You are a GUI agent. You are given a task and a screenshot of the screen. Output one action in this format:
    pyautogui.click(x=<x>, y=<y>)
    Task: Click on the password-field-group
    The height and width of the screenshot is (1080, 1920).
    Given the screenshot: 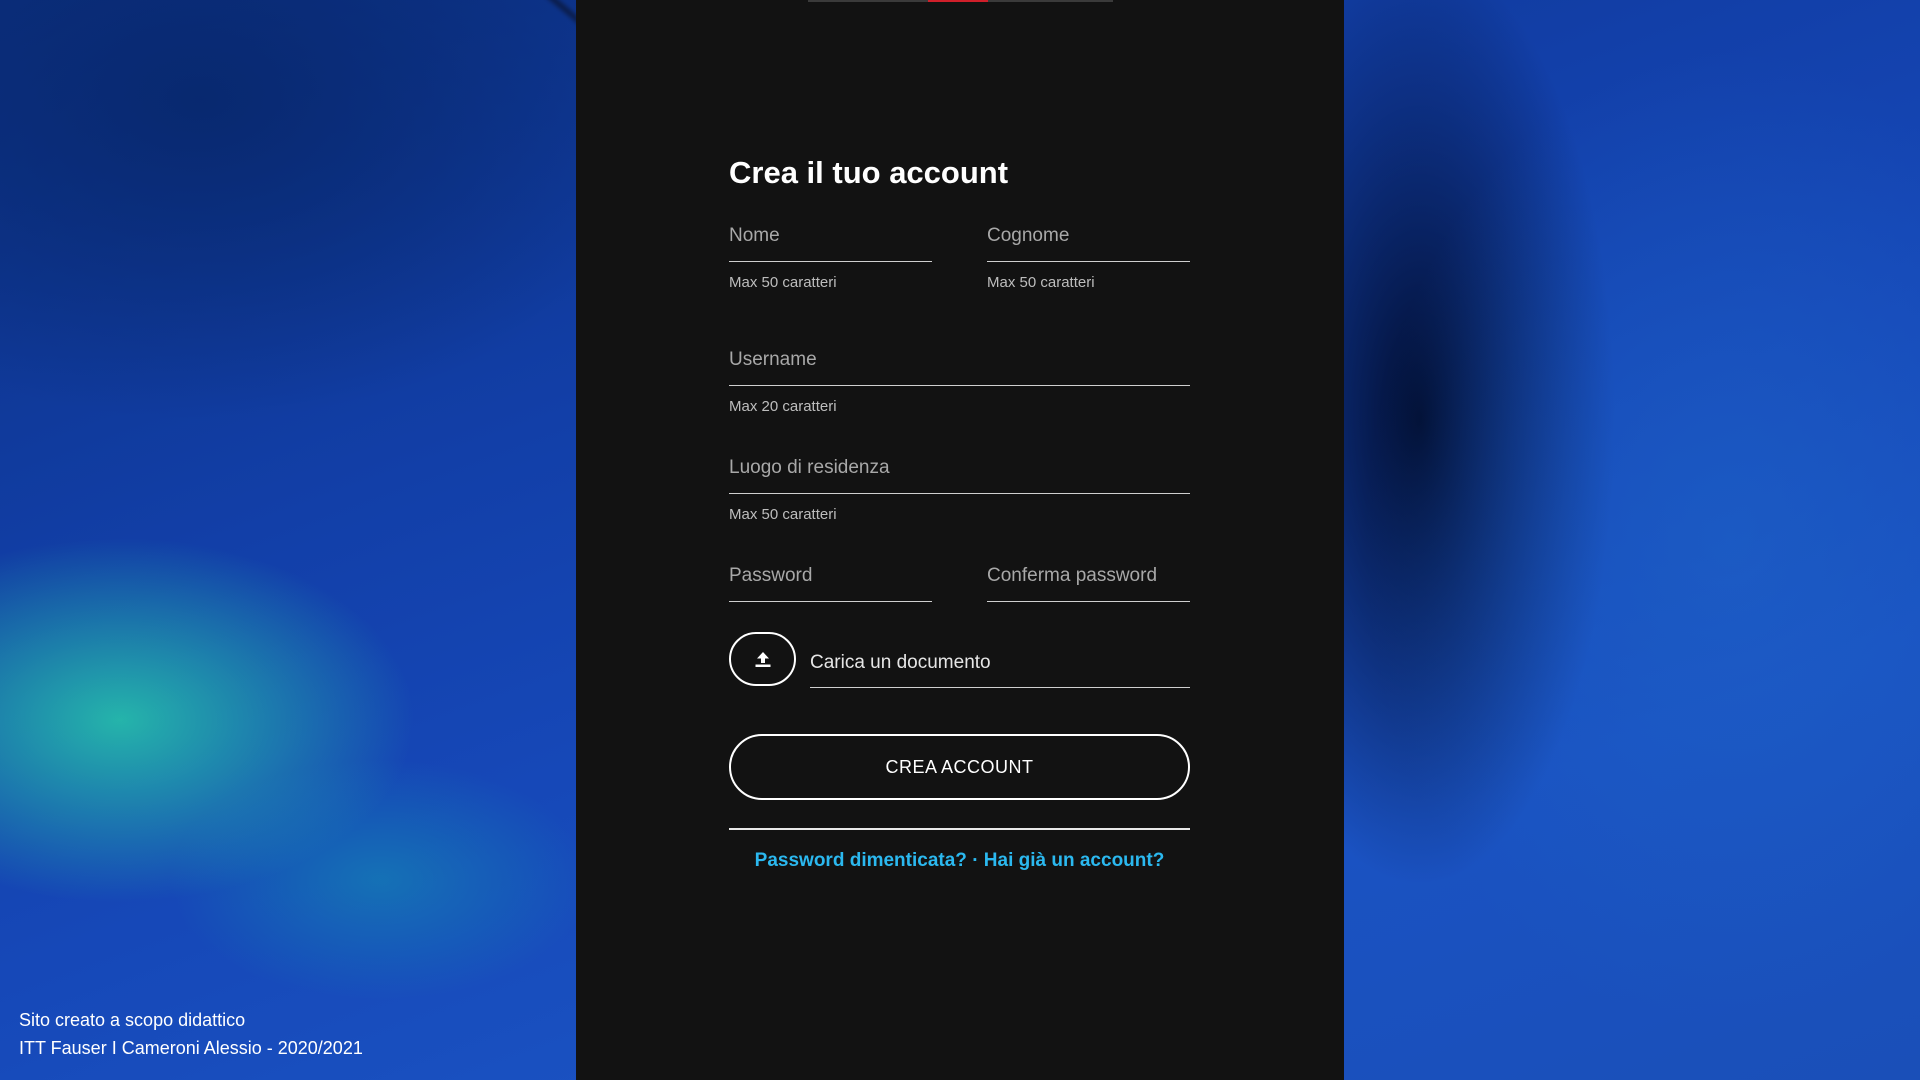 What is the action you would take?
    pyautogui.click(x=830, y=582)
    